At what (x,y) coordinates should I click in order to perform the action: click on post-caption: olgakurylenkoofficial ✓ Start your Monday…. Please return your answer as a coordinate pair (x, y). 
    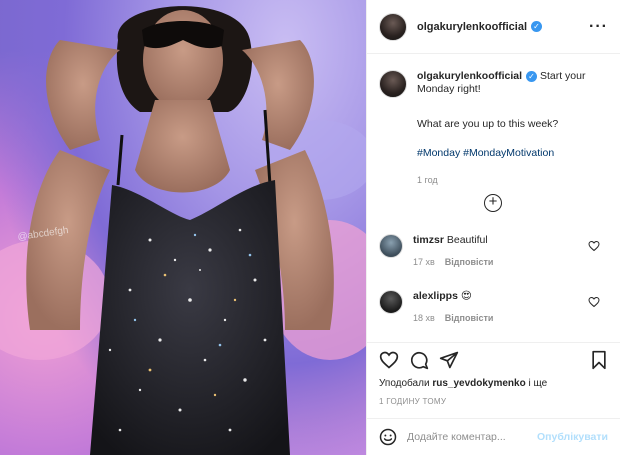
    Looking at the image, I should click on (493, 127).